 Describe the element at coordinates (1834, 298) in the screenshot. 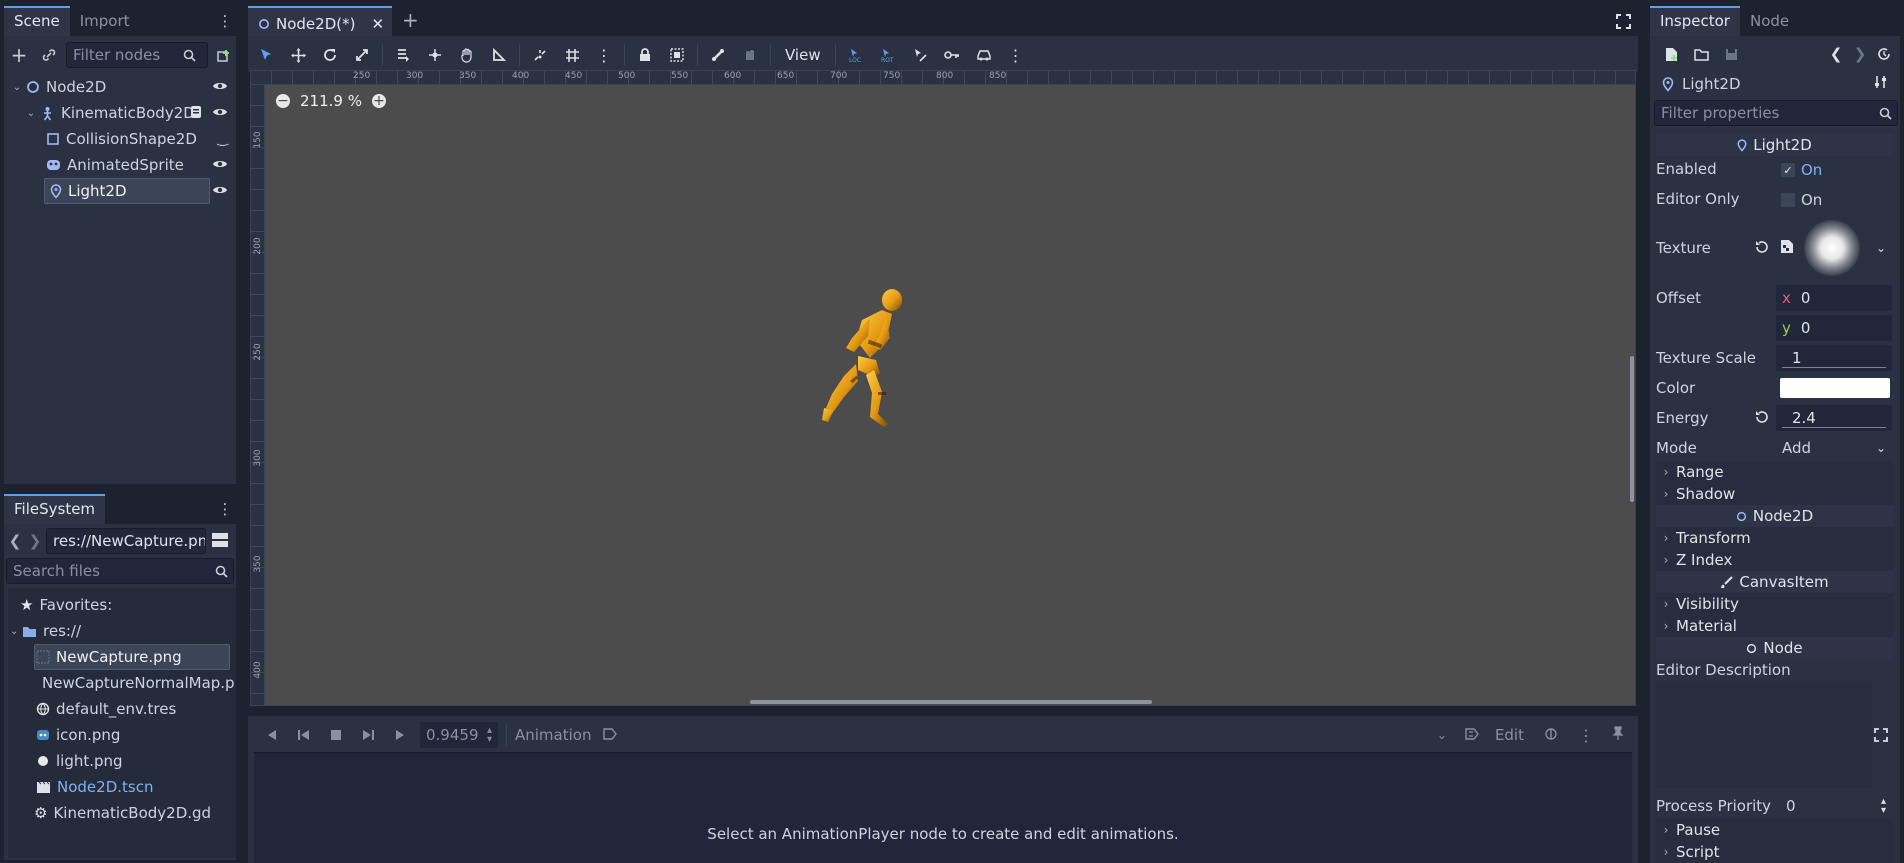

I see `offset-x-field: x 0` at that location.